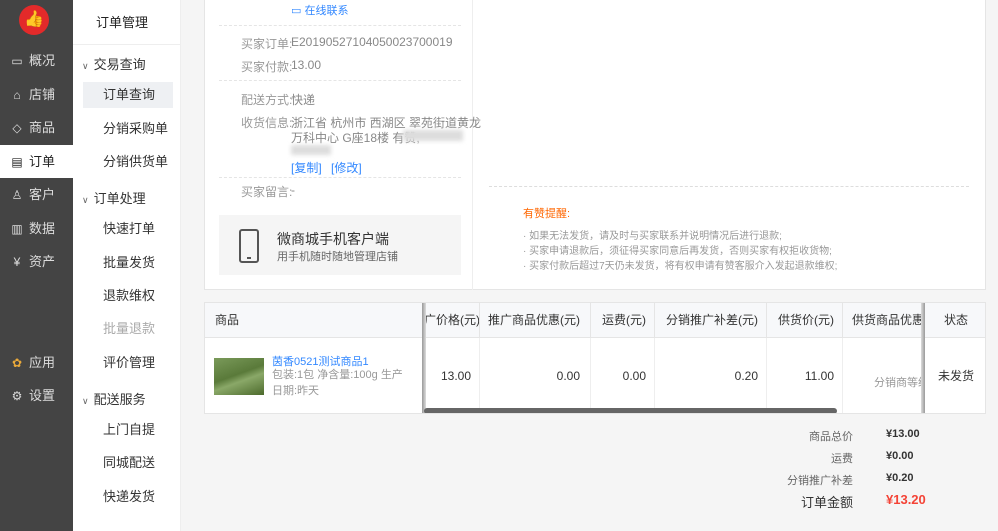  What do you see at coordinates (267, 67) in the screenshot?
I see `buyer-paid-label: 买家付款:` at bounding box center [267, 67].